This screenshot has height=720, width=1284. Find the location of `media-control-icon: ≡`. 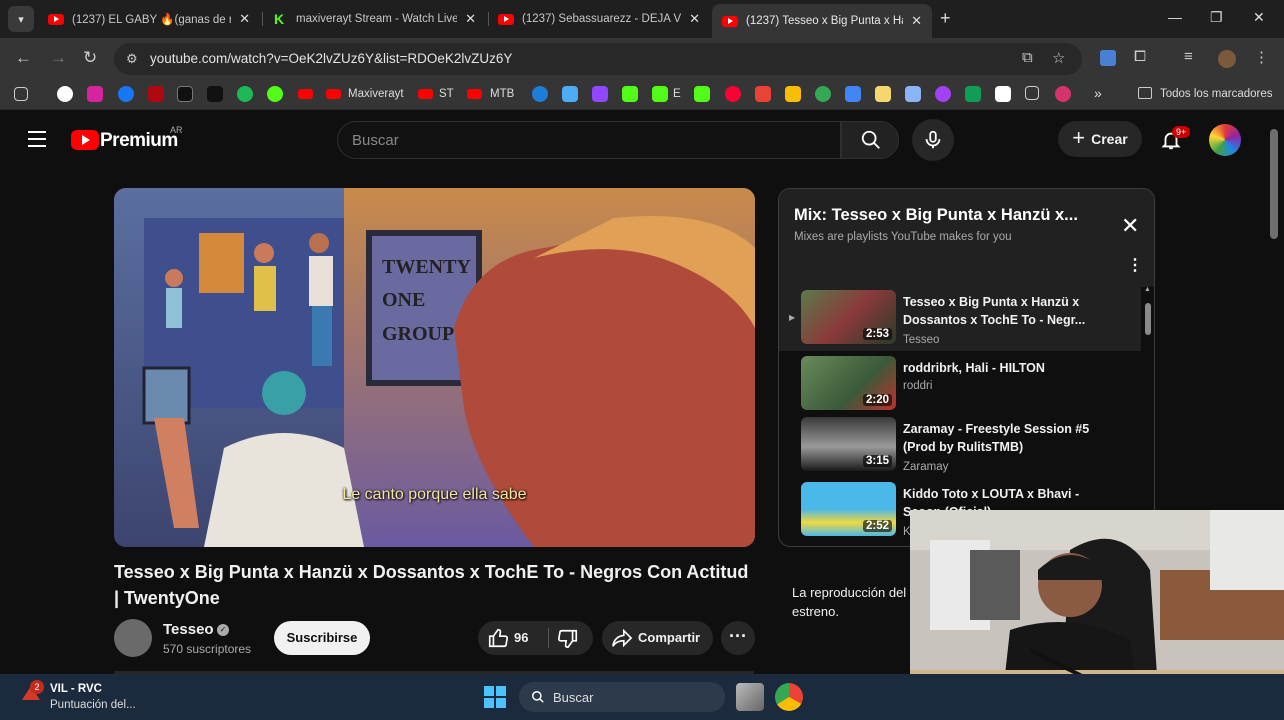

media-control-icon: ≡ is located at coordinates (1188, 56).